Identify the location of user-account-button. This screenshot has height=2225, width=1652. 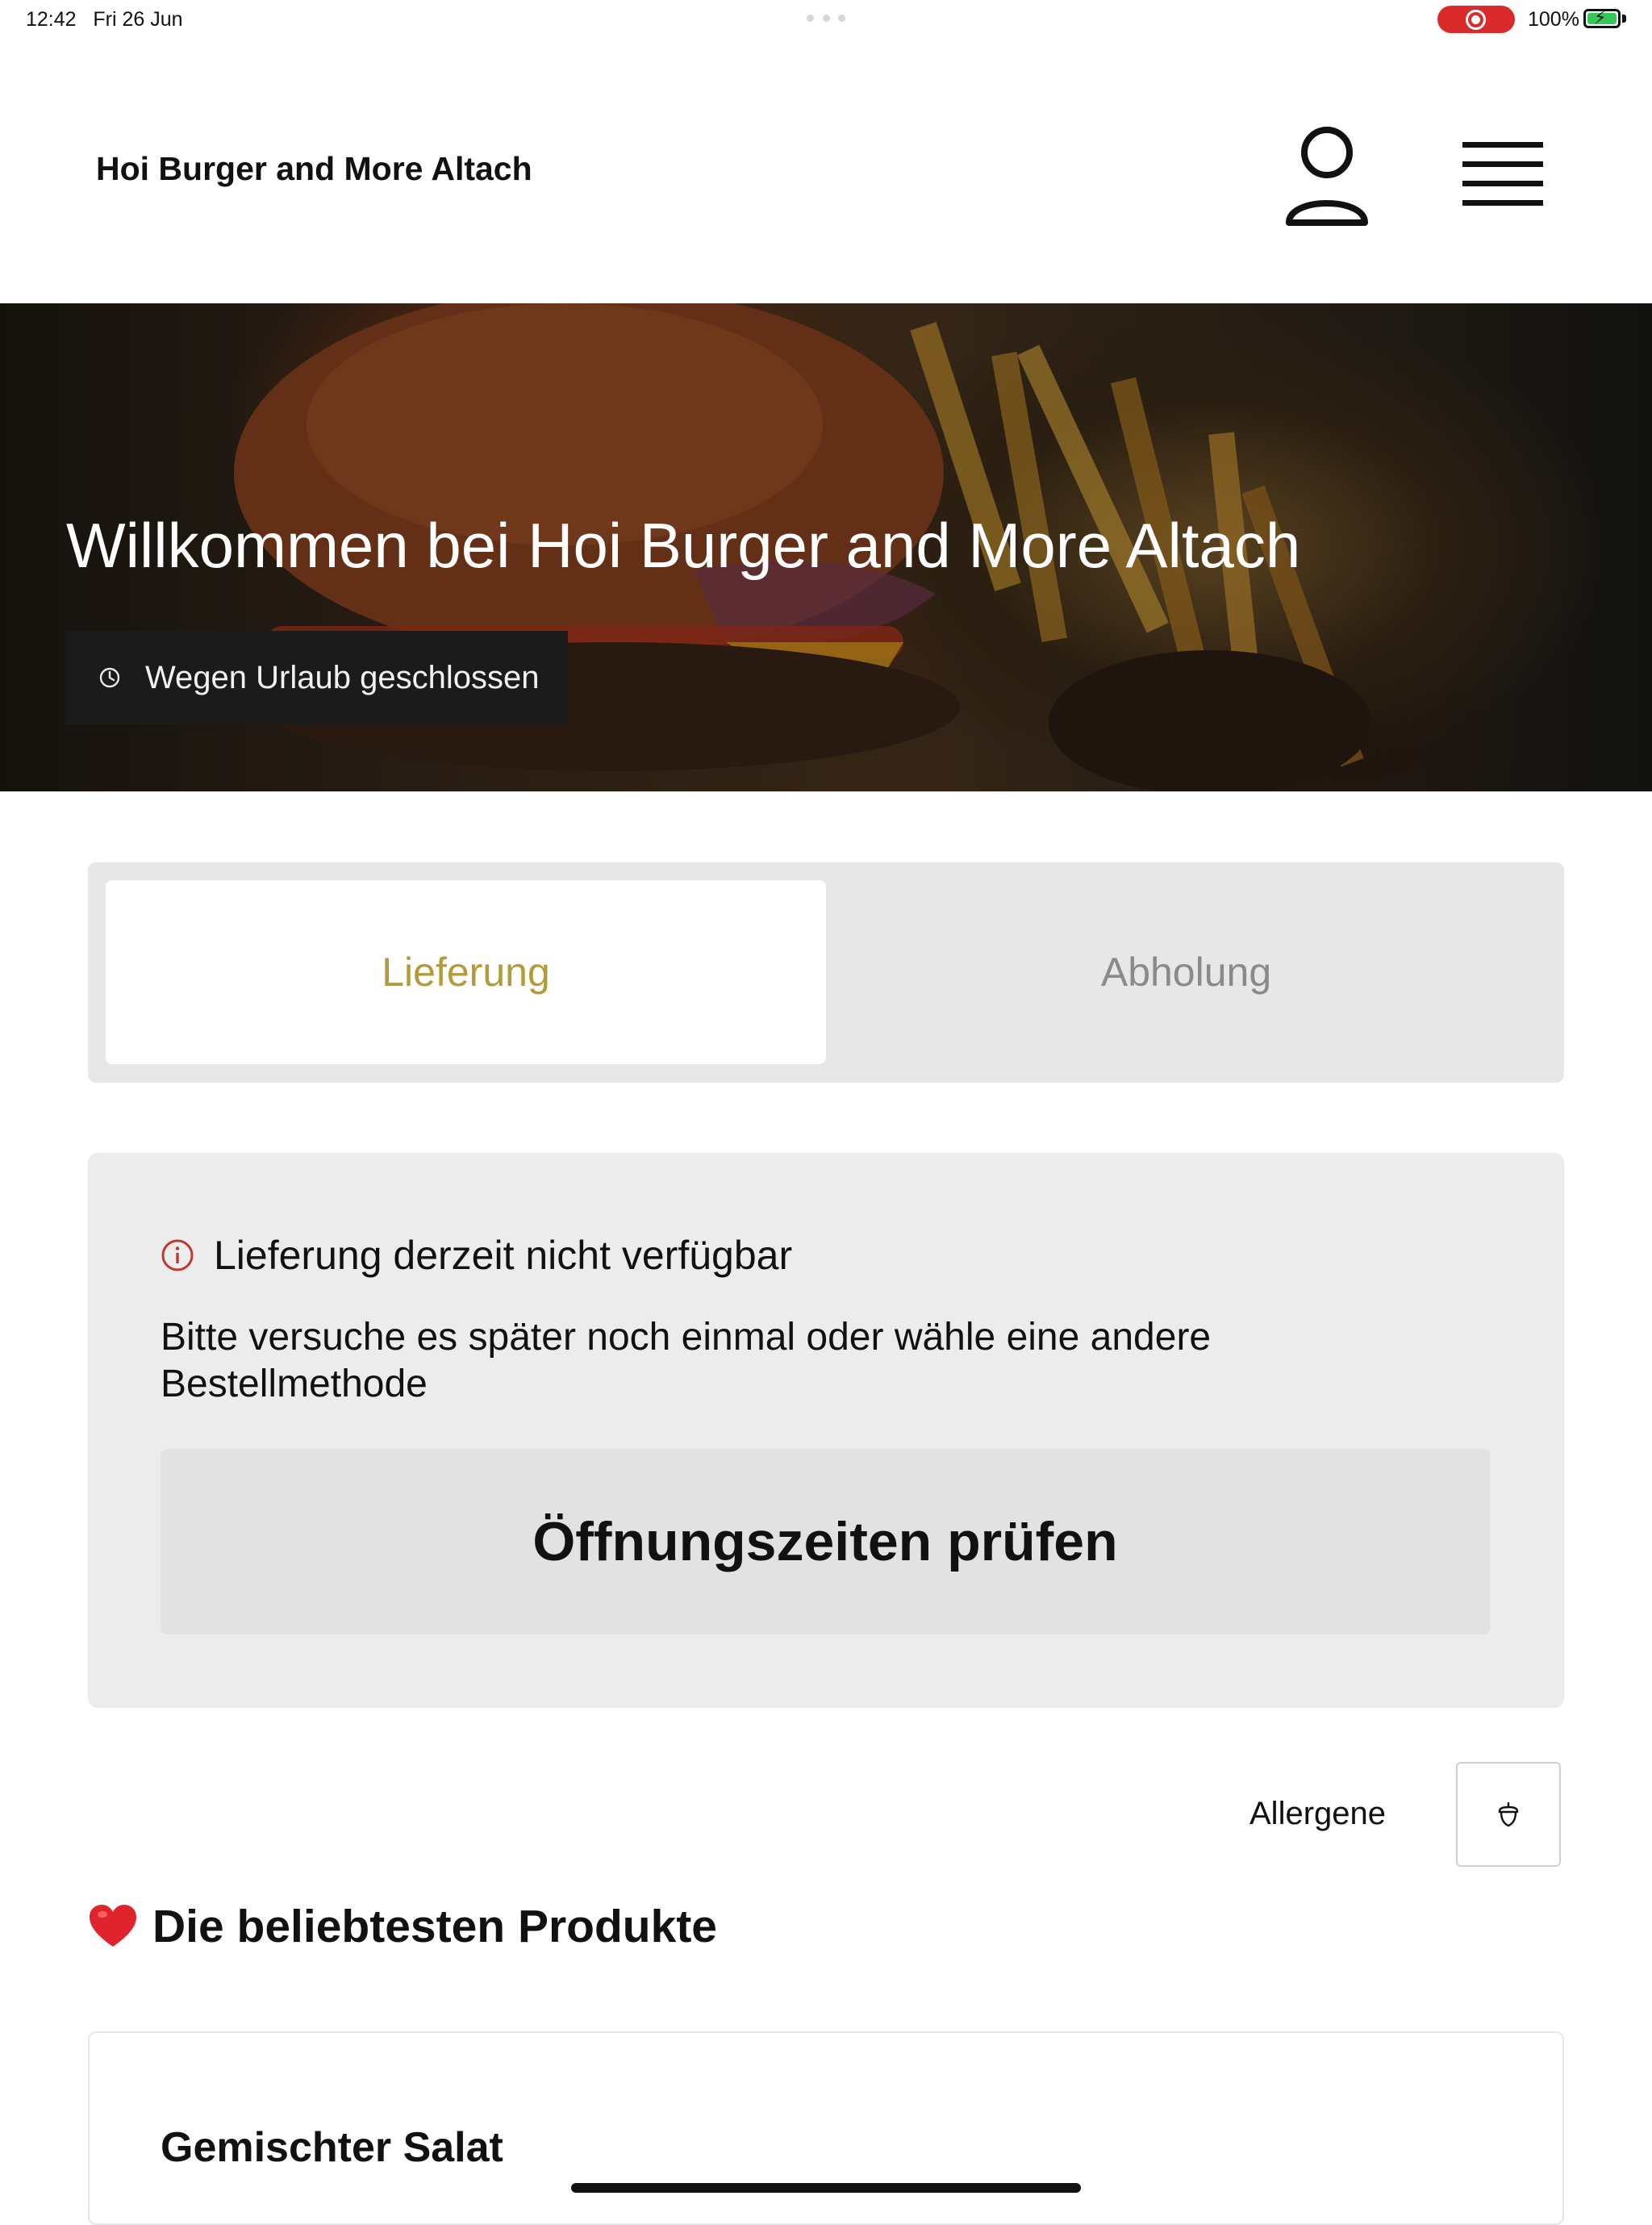
(1327, 177).